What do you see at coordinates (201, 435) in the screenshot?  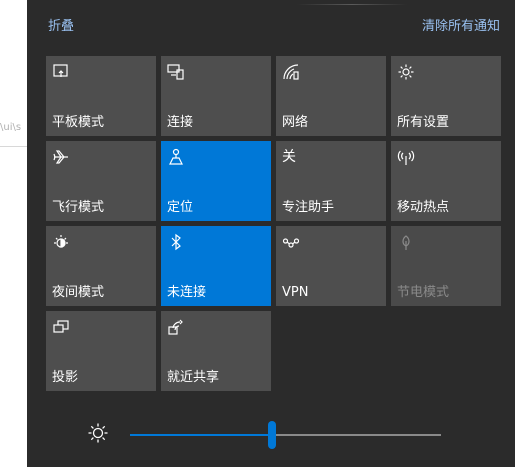 I see `brightness-slider-fill` at bounding box center [201, 435].